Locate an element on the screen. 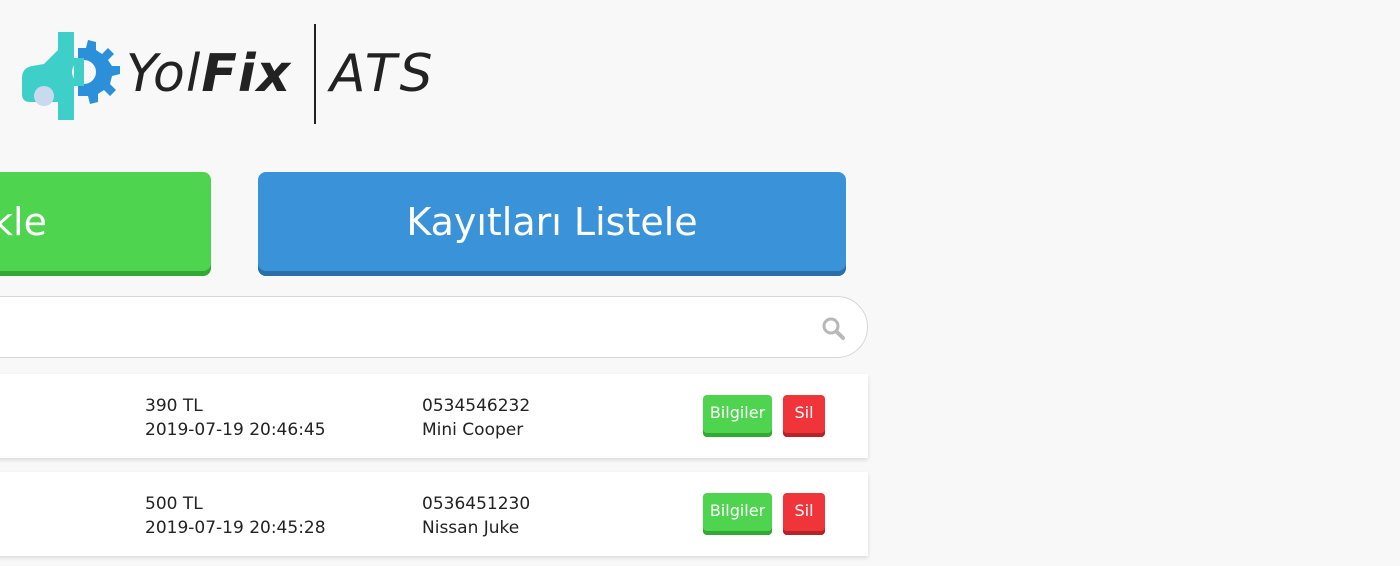 This screenshot has width=1400, height=566. record-vehicle: Nissan Juke is located at coordinates (471, 528).